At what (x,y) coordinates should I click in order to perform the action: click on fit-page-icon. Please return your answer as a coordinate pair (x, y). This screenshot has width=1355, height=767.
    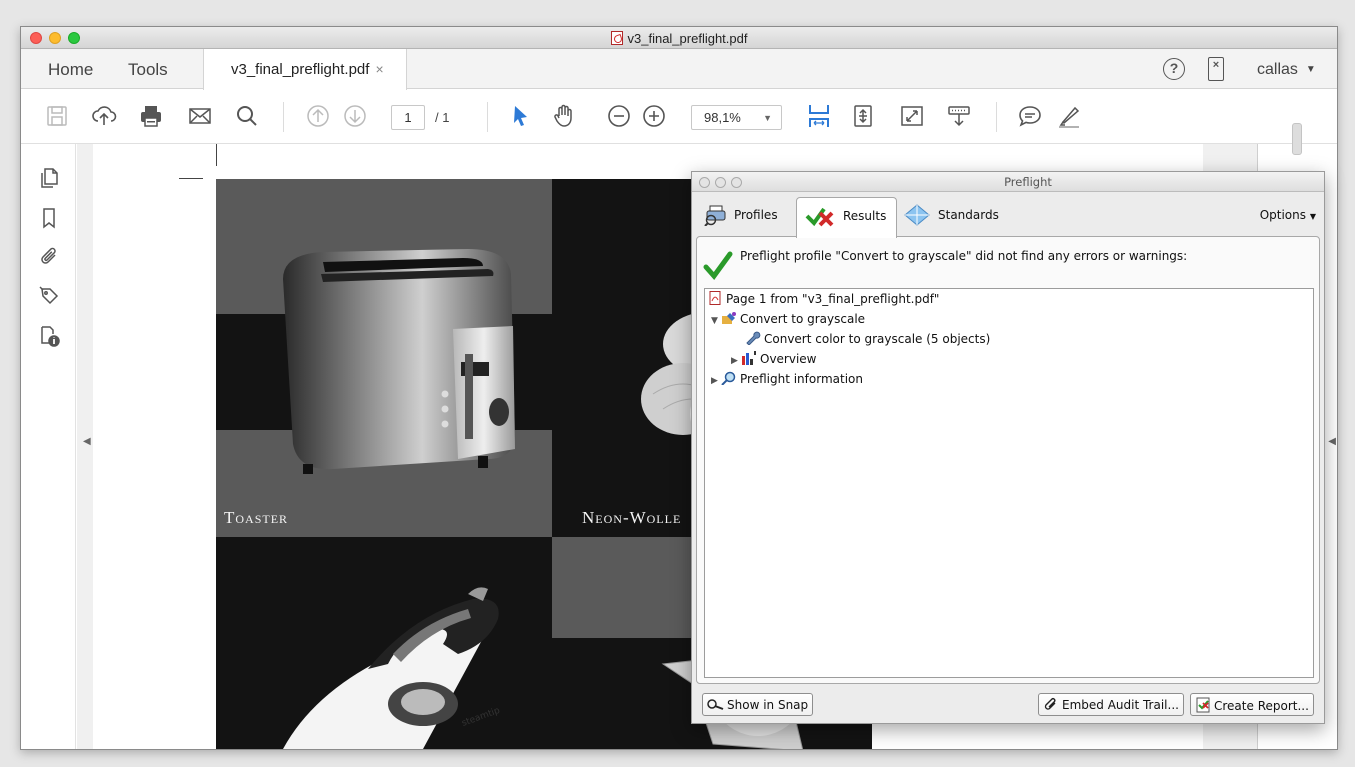
    Looking at the image, I should click on (863, 116).